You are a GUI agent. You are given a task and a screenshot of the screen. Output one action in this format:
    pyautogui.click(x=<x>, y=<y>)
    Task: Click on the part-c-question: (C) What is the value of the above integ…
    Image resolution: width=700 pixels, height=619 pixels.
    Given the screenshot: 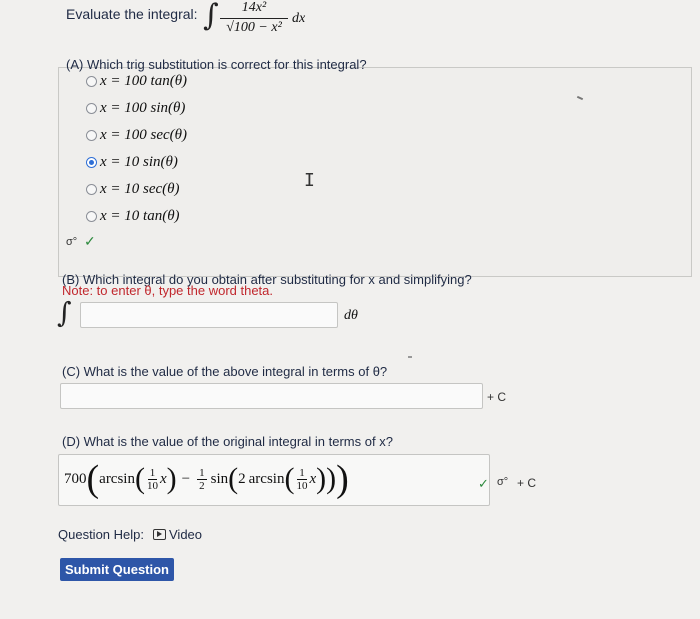 What is the action you would take?
    pyautogui.click(x=225, y=371)
    